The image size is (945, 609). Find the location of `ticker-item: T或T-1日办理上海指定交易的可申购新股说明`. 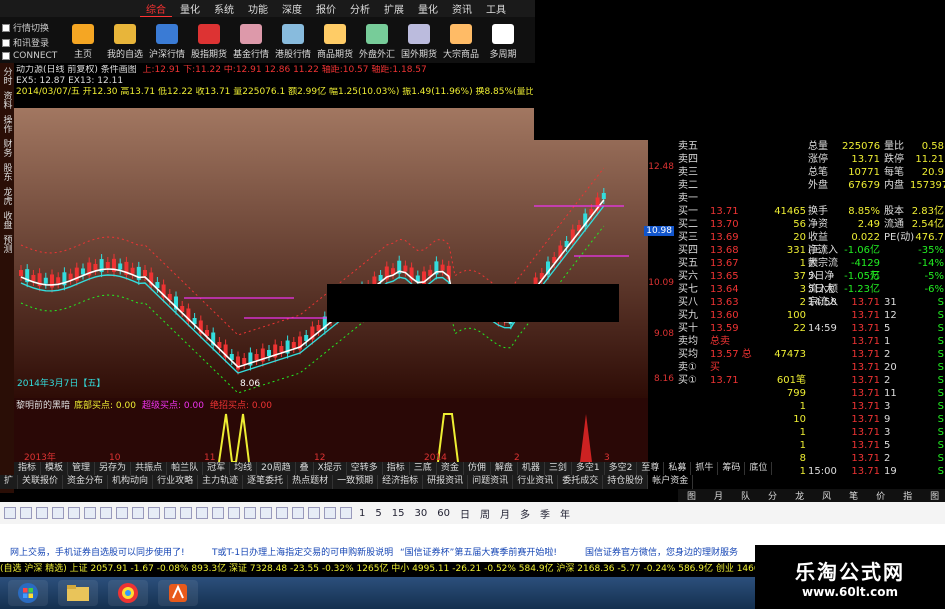

ticker-item: T或T-1日办理上海指定交易的可申购新股说明 is located at coordinates (302, 551).